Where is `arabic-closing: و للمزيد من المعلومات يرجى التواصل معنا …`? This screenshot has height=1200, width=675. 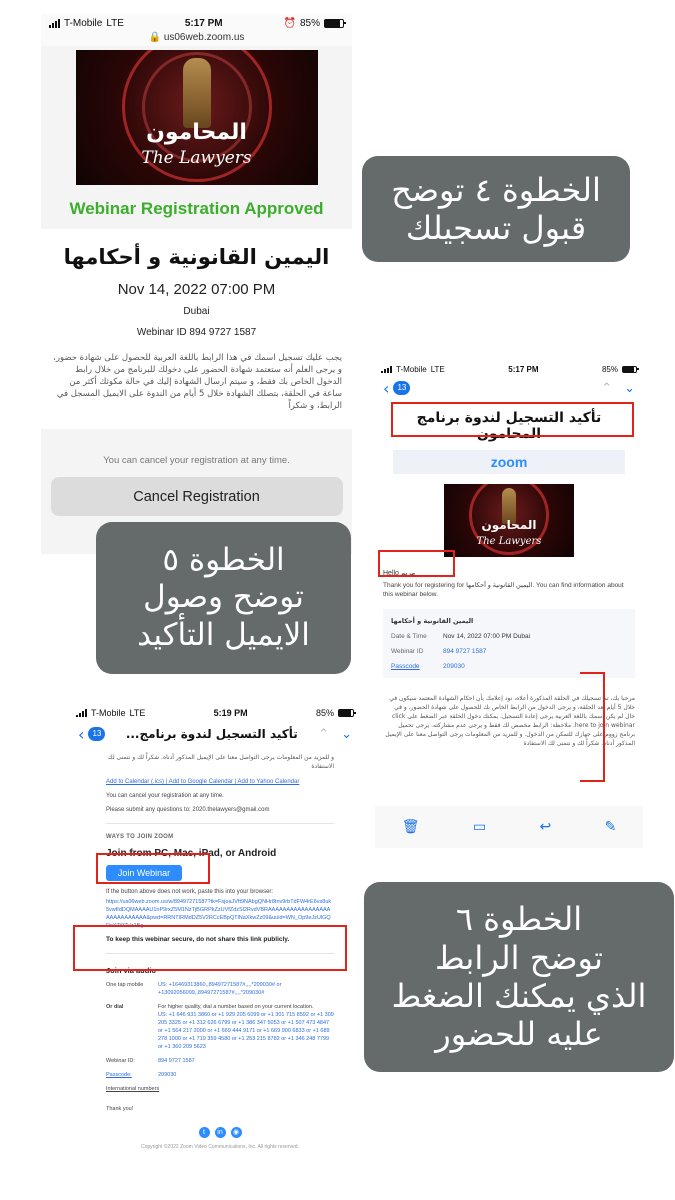 arabic-closing: و للمزيد من المعلومات يرجى التواصل معنا … is located at coordinates (220, 762).